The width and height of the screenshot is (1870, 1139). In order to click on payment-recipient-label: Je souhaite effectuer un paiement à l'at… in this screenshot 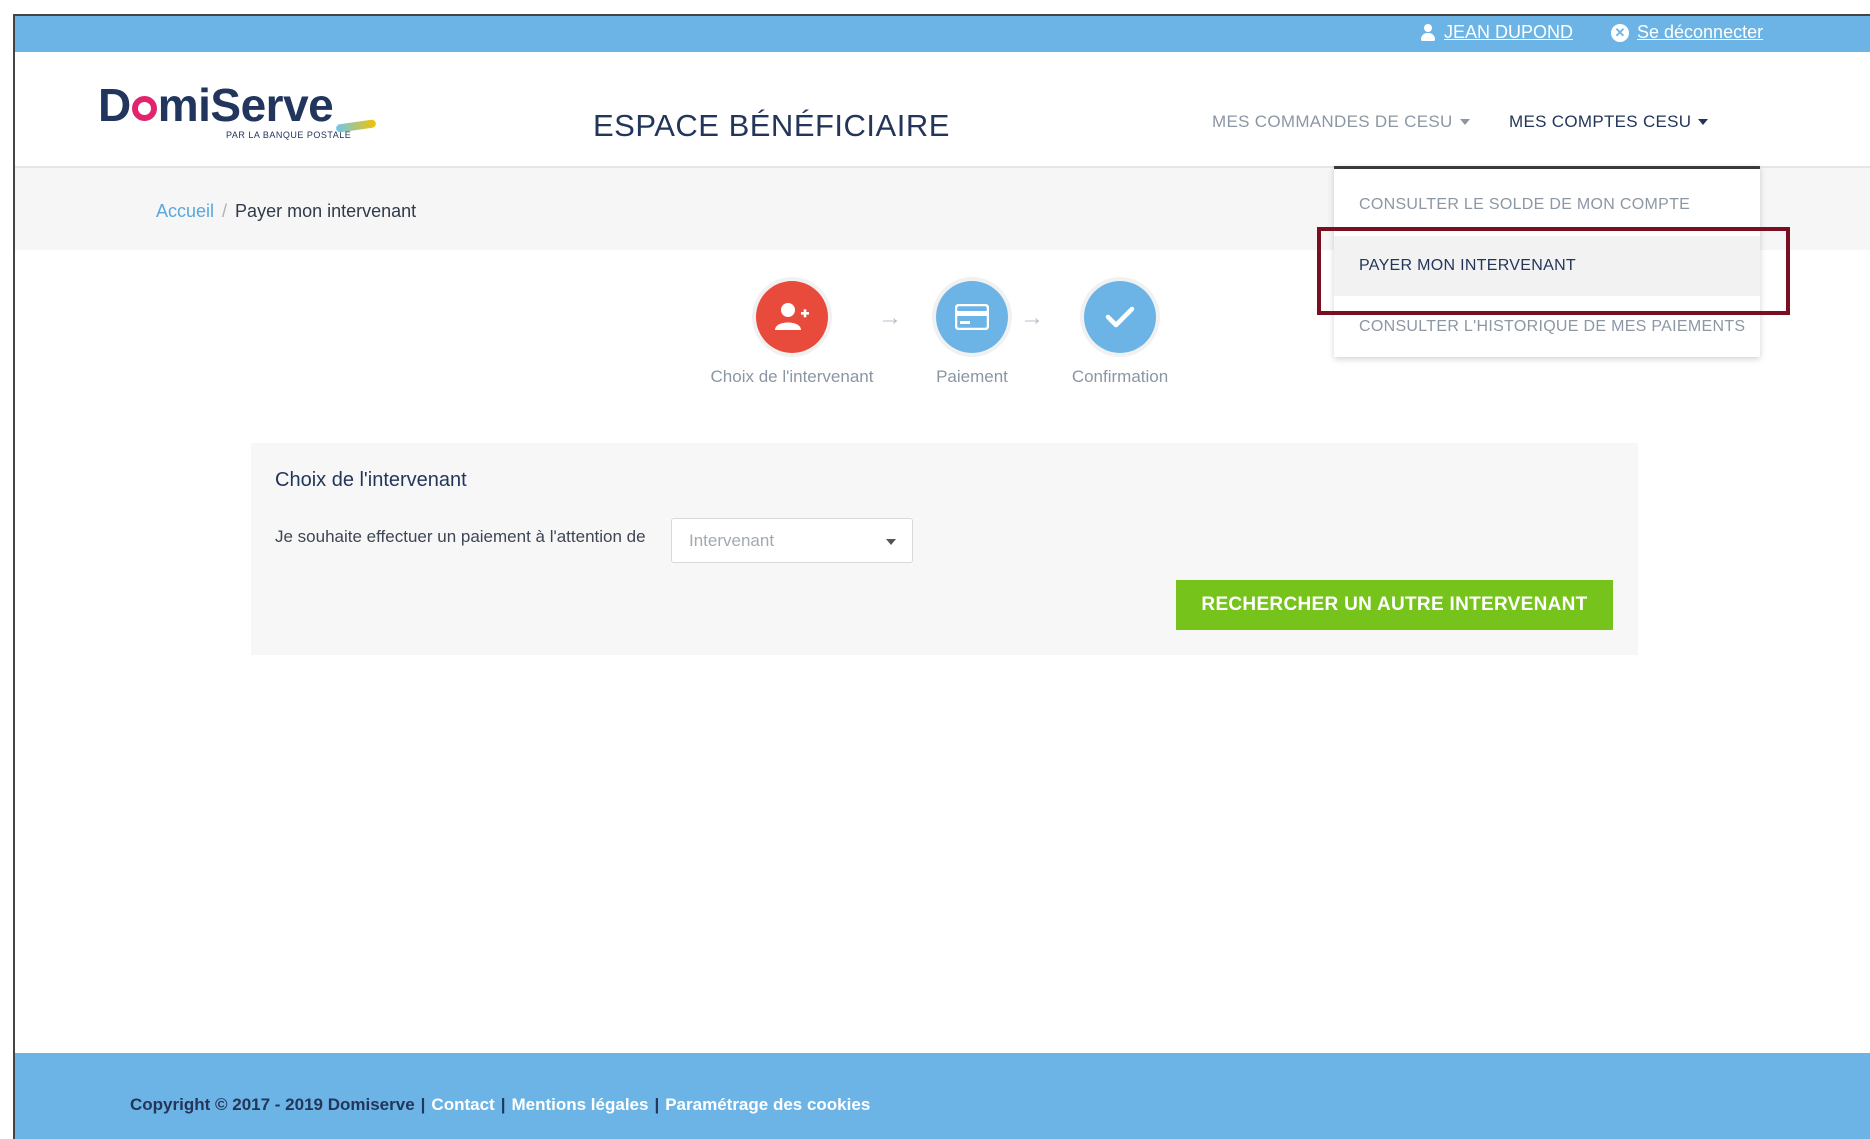, I will do `click(460, 536)`.